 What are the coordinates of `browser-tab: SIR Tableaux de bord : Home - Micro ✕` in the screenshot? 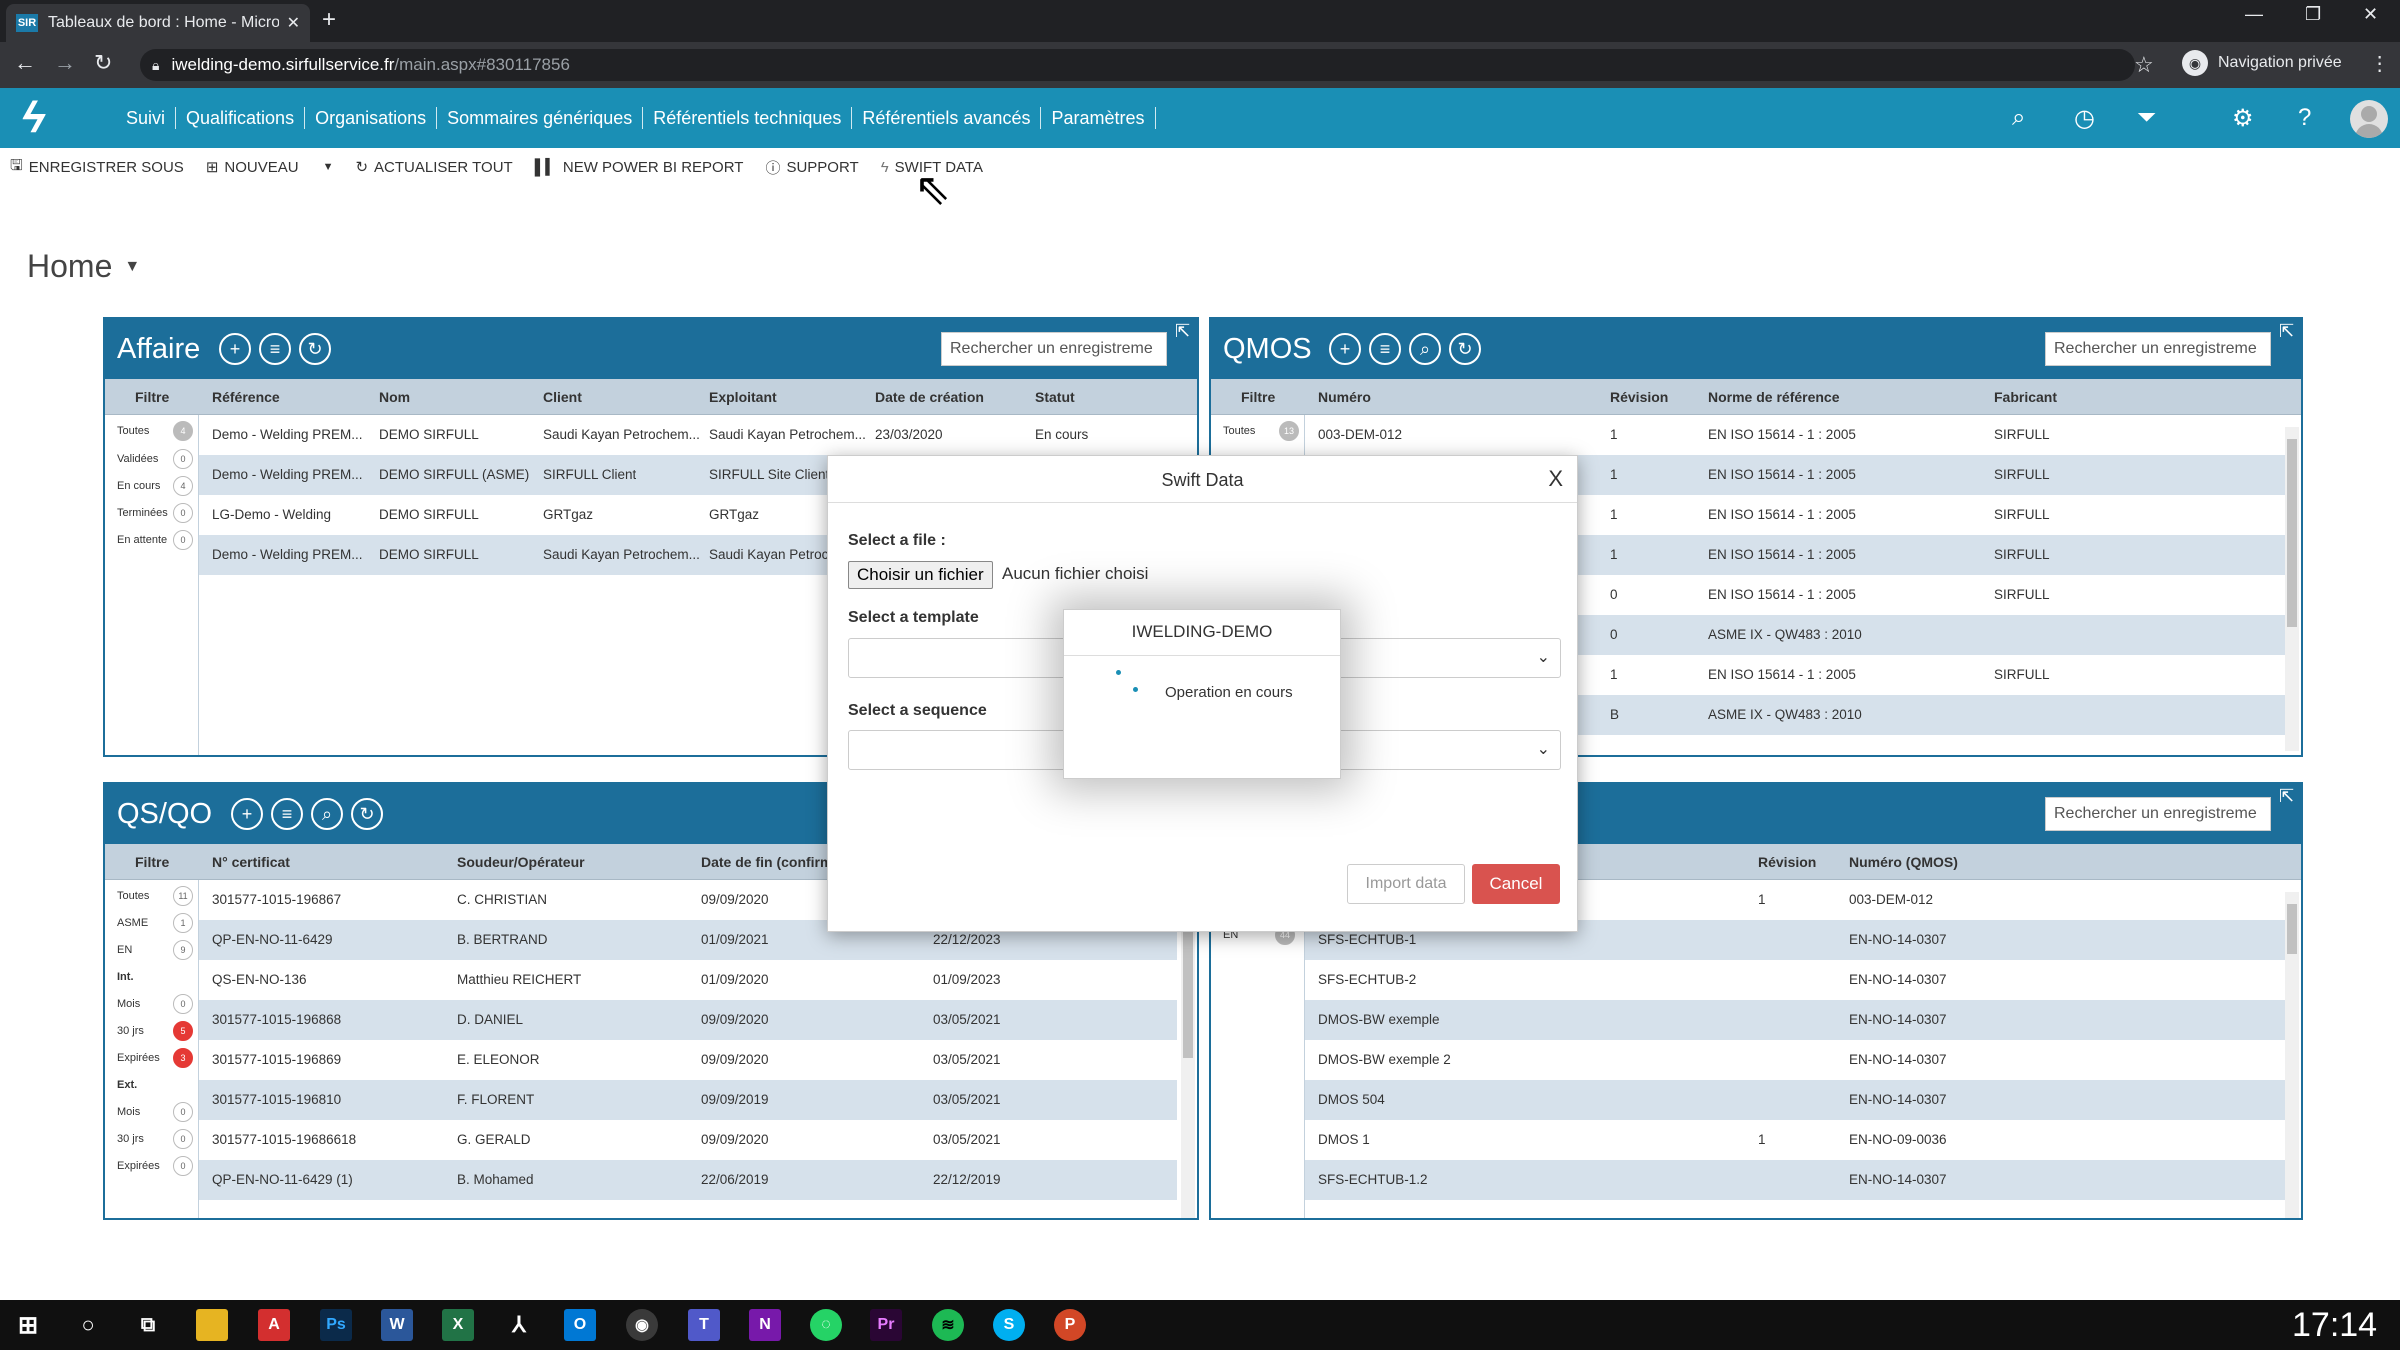 It's located at (158, 23).